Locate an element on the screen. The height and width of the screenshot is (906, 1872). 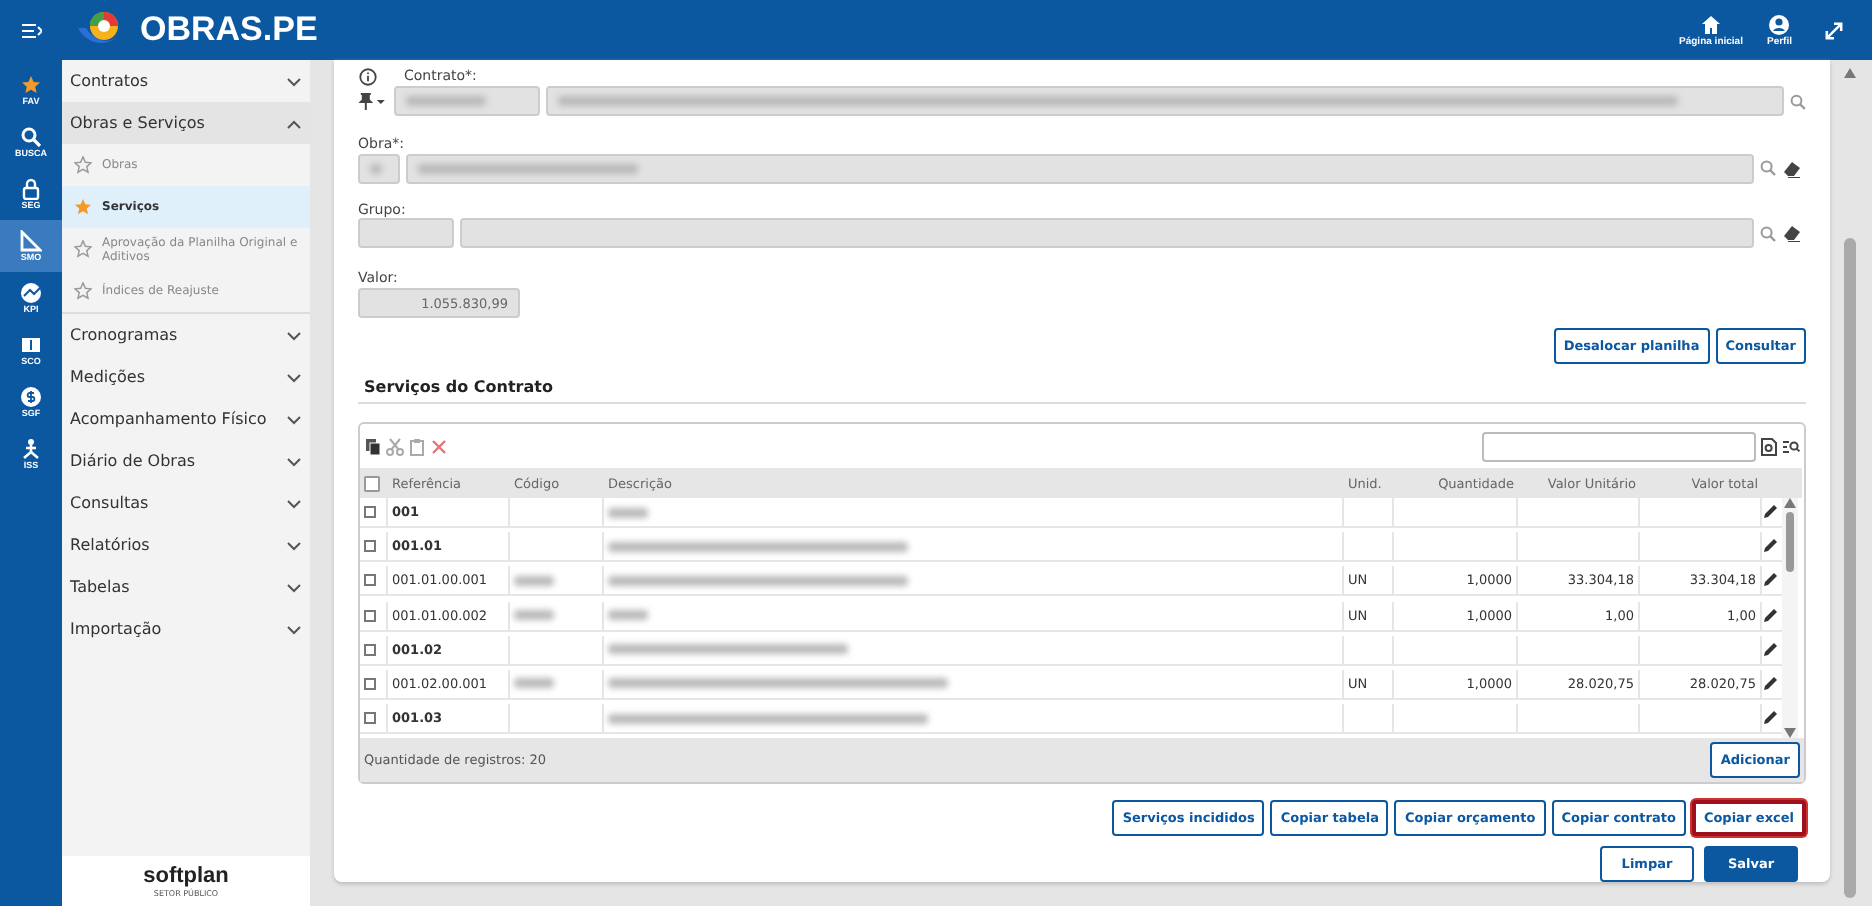
profile-icon is located at coordinates (1779, 24).